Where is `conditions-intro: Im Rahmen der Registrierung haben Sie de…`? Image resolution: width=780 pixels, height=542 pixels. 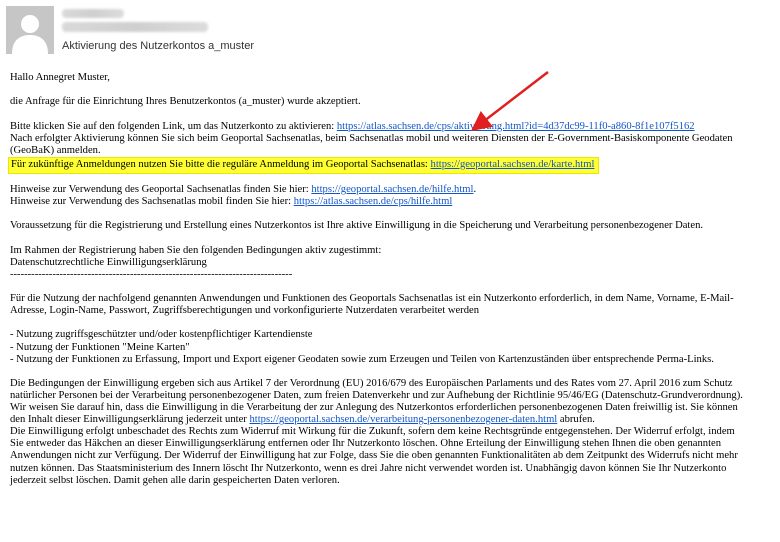 conditions-intro: Im Rahmen der Registrierung haben Sie de… is located at coordinates (196, 250).